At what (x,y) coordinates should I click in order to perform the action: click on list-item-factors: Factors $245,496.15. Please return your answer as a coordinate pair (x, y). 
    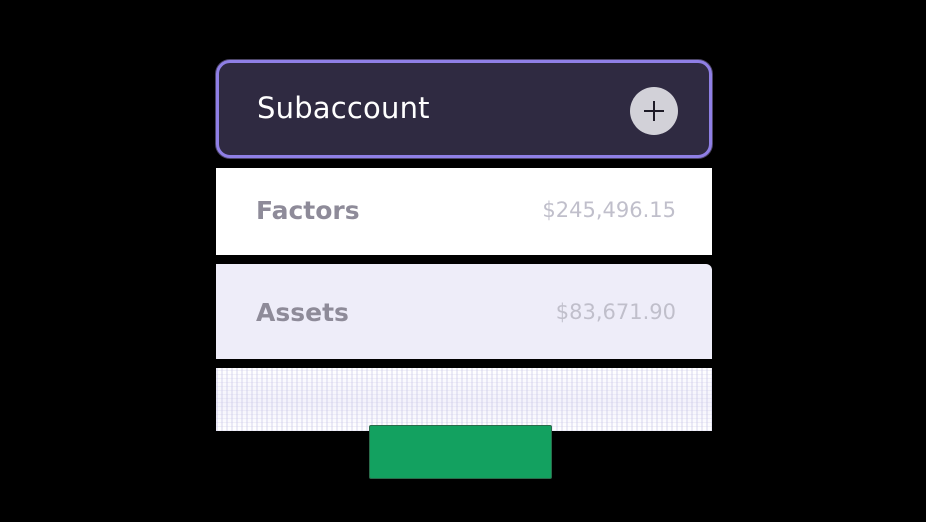
    Looking at the image, I should click on (464, 211).